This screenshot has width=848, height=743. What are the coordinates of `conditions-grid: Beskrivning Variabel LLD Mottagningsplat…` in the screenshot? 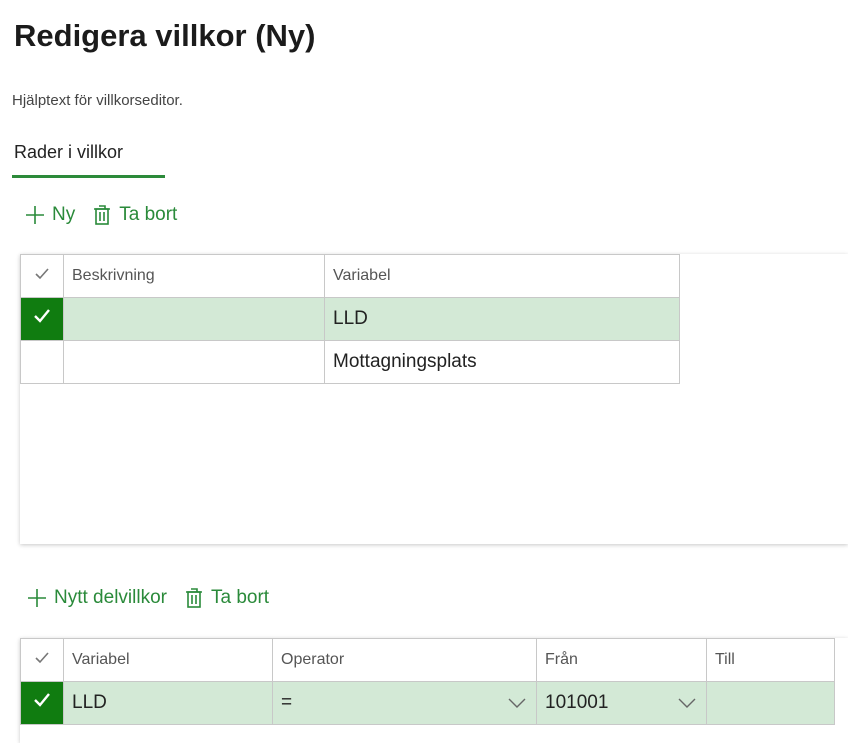 It's located at (350, 319).